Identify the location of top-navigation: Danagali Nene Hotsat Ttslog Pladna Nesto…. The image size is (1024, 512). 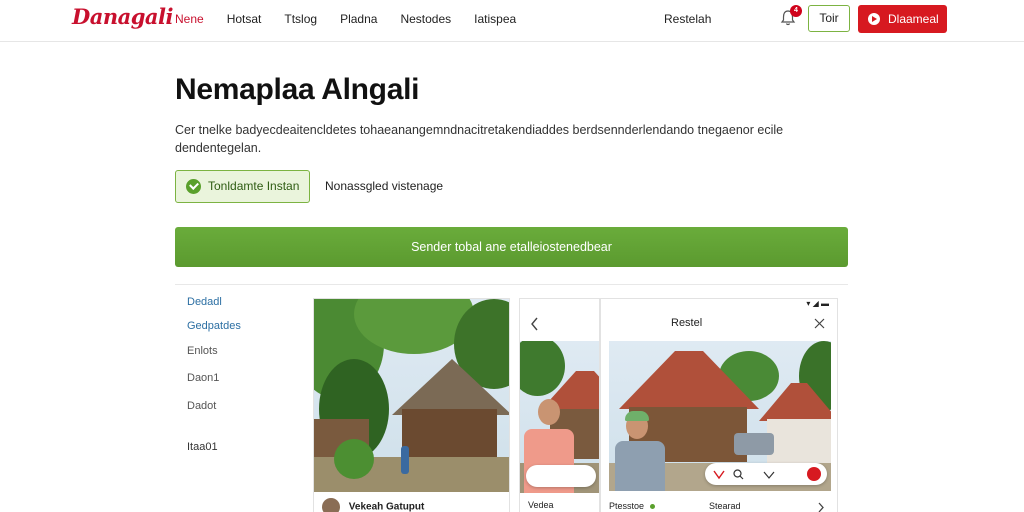
(512, 21).